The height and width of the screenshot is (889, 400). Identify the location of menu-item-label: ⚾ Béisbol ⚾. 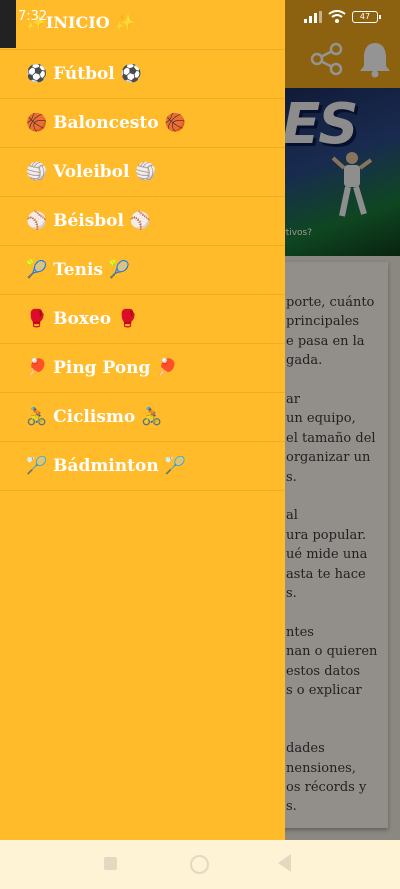
(89, 221).